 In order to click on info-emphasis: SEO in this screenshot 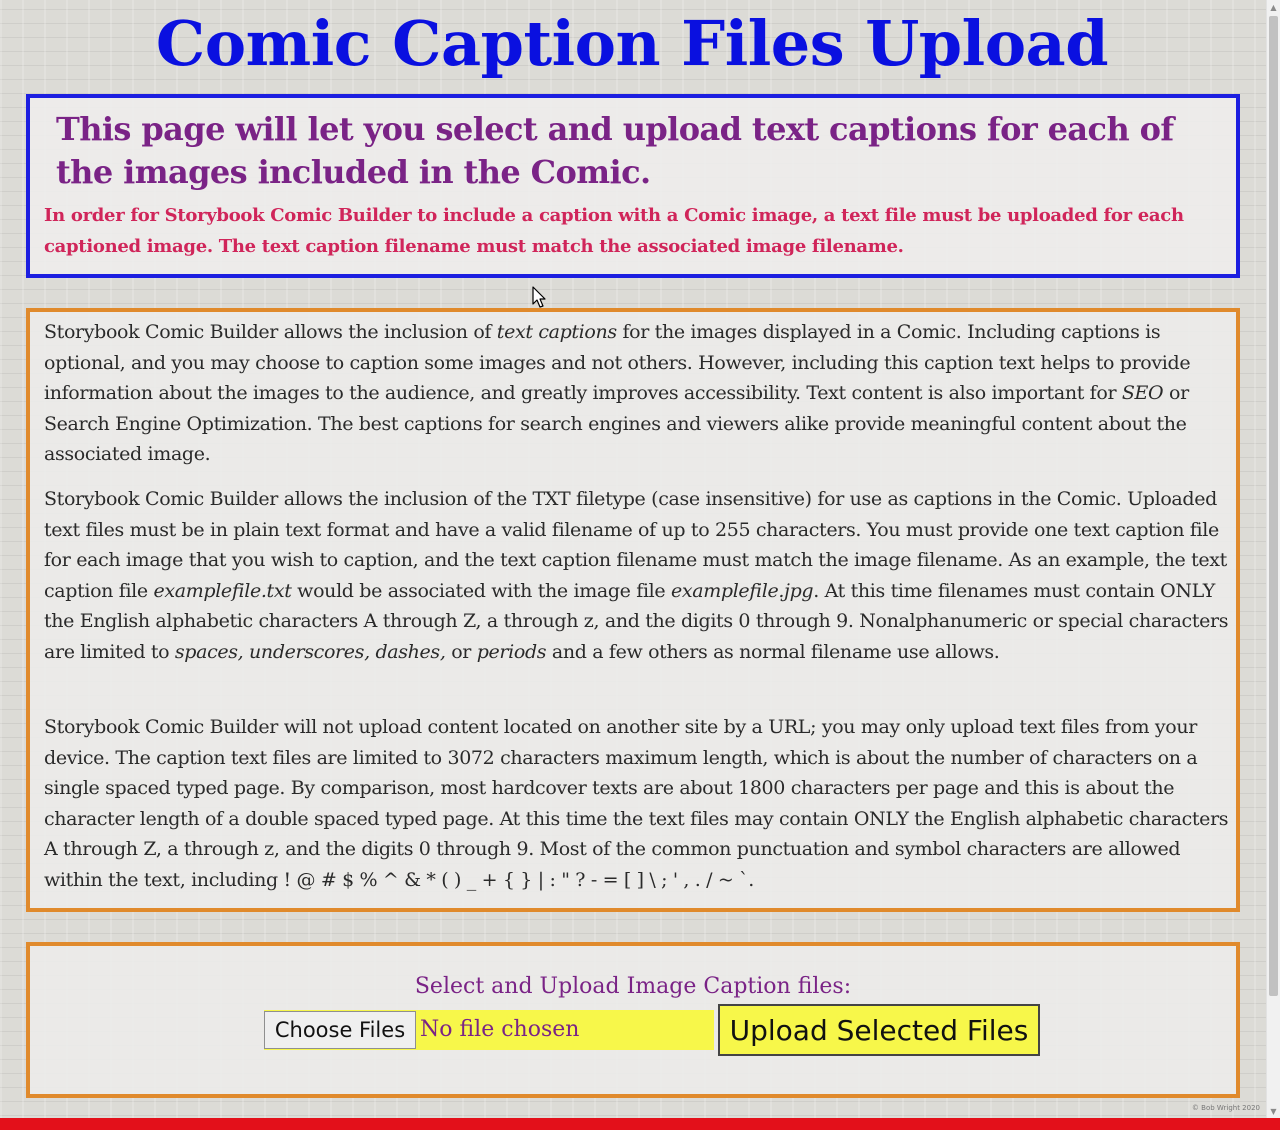, I will do `click(1142, 393)`.